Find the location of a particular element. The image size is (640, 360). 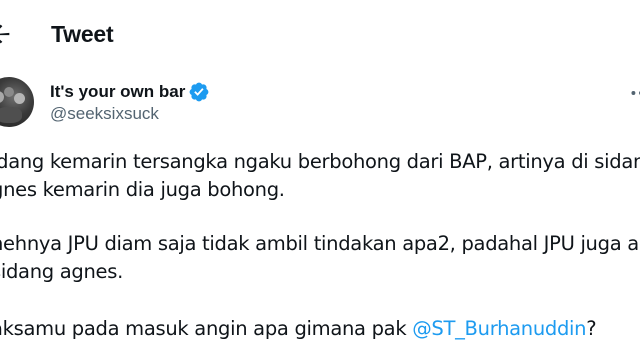

avatar is located at coordinates (17, 102).